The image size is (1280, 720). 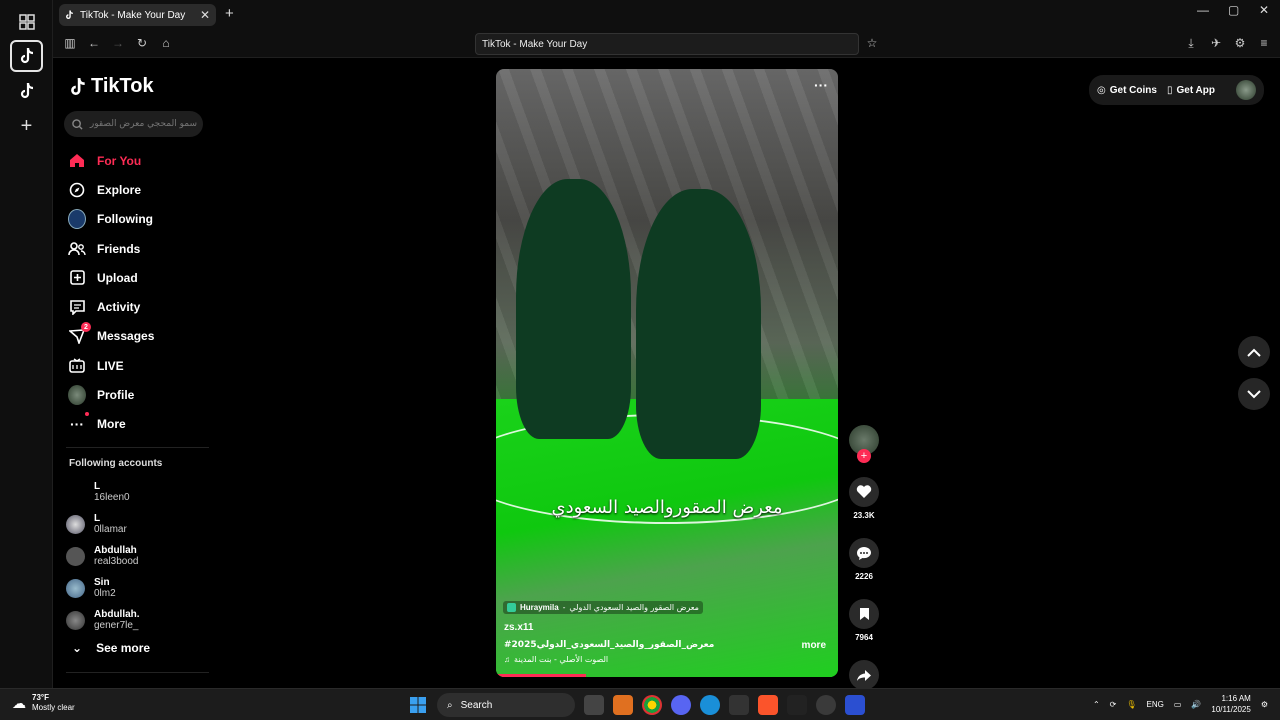 What do you see at coordinates (75, 556) in the screenshot?
I see `avatar` at bounding box center [75, 556].